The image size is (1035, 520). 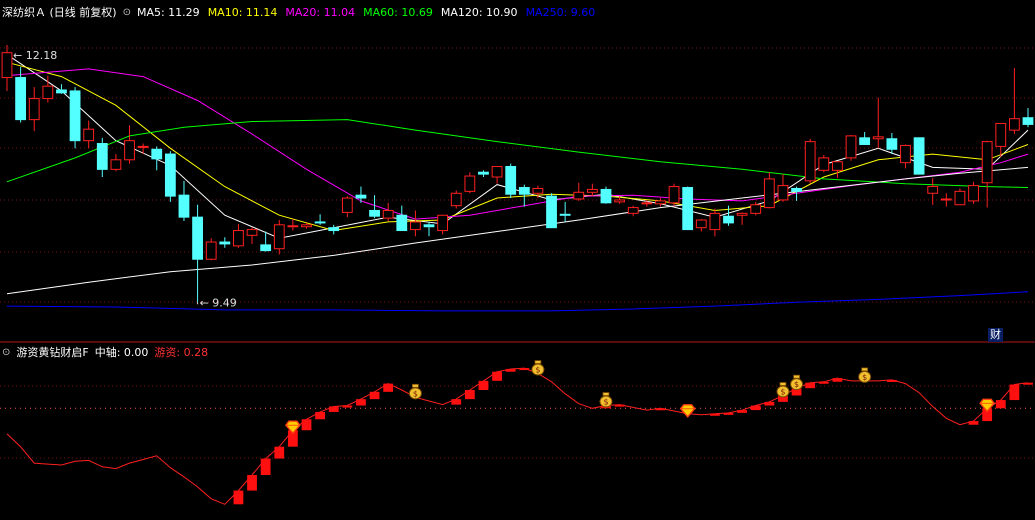 What do you see at coordinates (398, 12) in the screenshot?
I see `ma-legend-item: MA60: 10.69` at bounding box center [398, 12].